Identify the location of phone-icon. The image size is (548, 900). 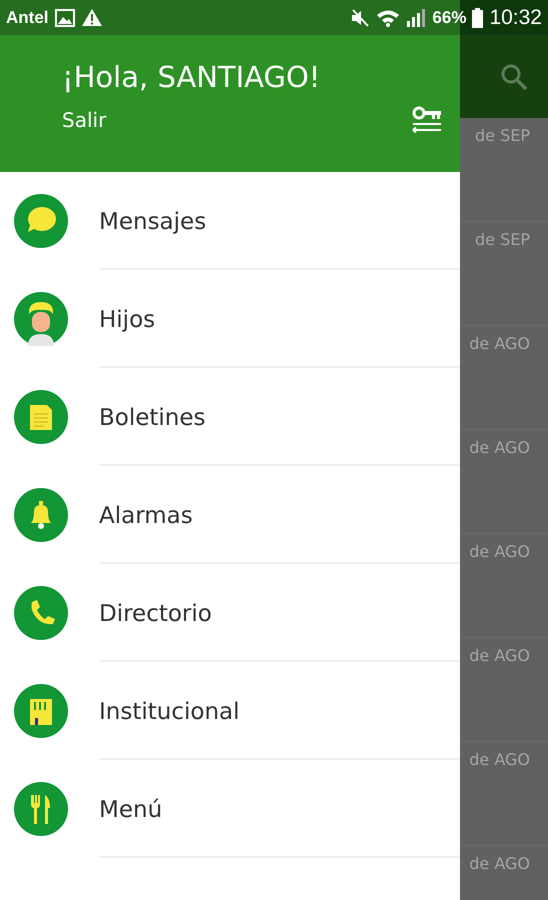
(41, 613).